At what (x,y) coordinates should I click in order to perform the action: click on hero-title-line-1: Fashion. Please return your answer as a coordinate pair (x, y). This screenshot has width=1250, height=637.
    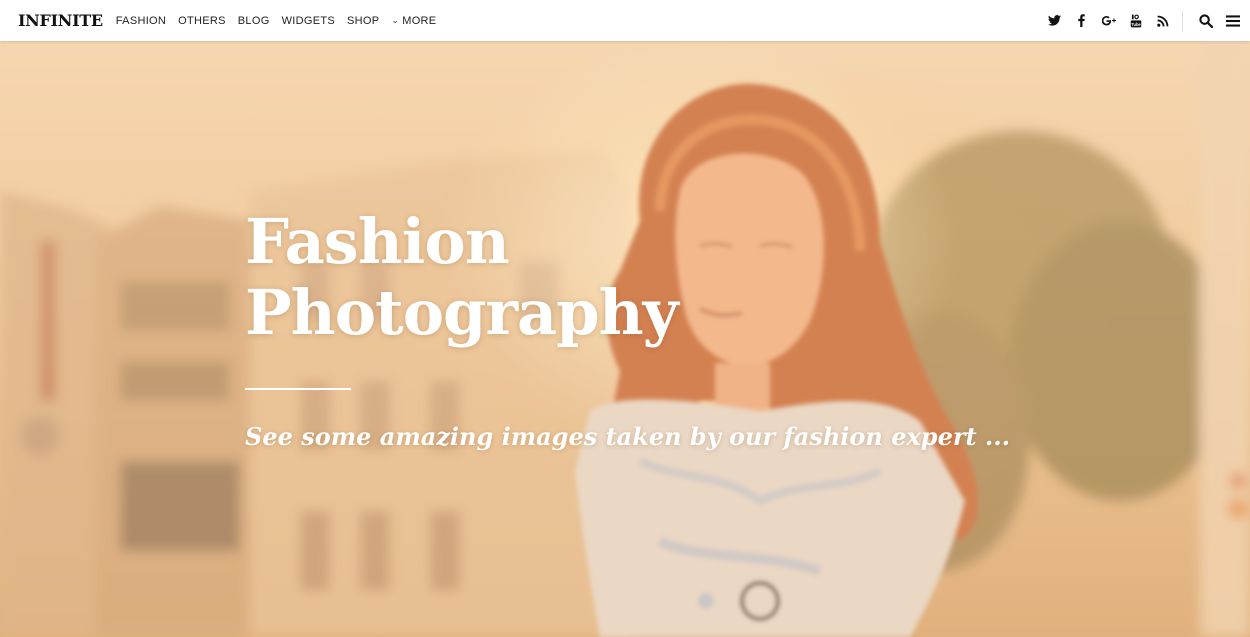
    Looking at the image, I should click on (377, 241).